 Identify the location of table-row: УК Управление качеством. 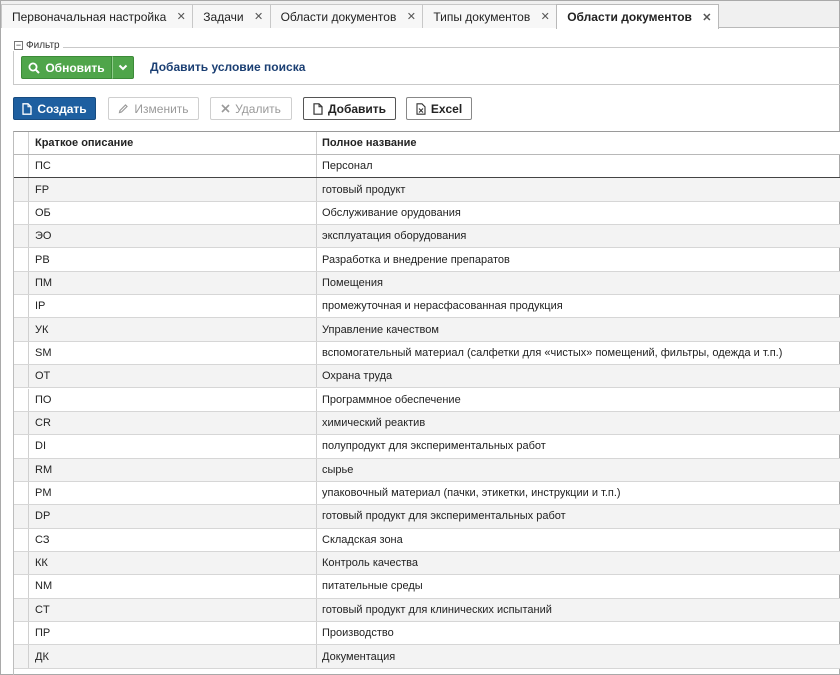
(427, 330).